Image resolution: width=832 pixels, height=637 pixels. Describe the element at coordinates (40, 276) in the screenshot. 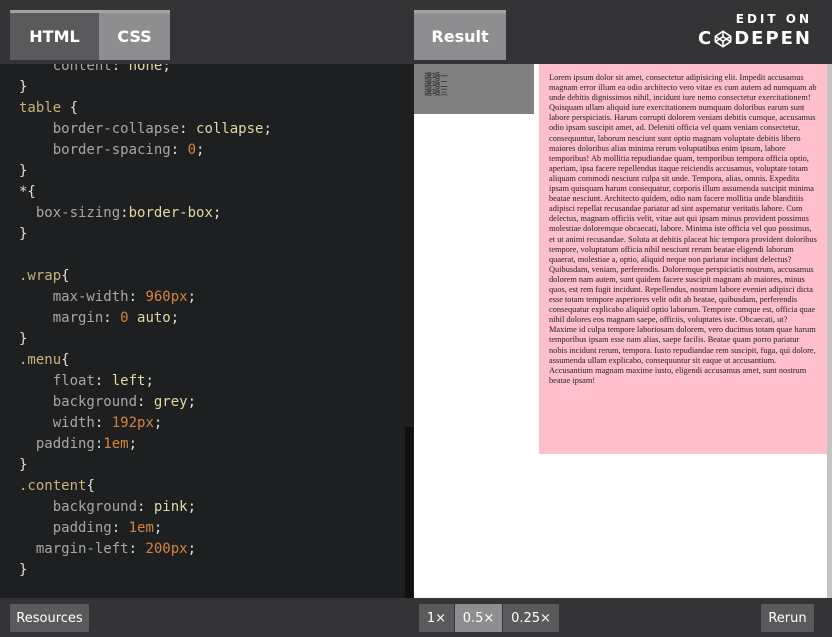

I see `code-token: .wrap` at that location.